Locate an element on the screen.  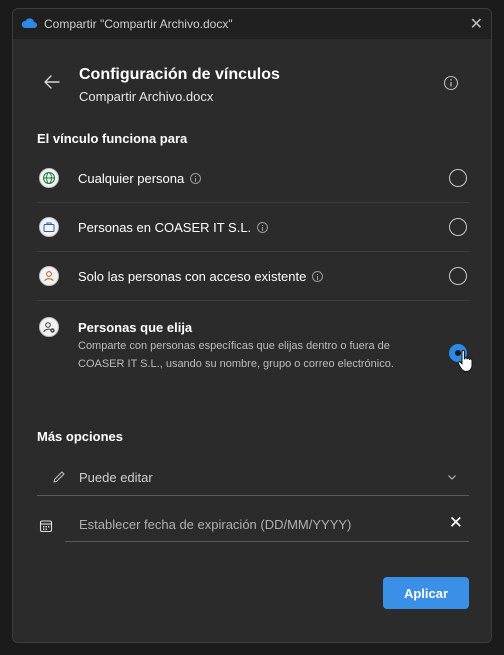
radio-anyone is located at coordinates (458, 178).